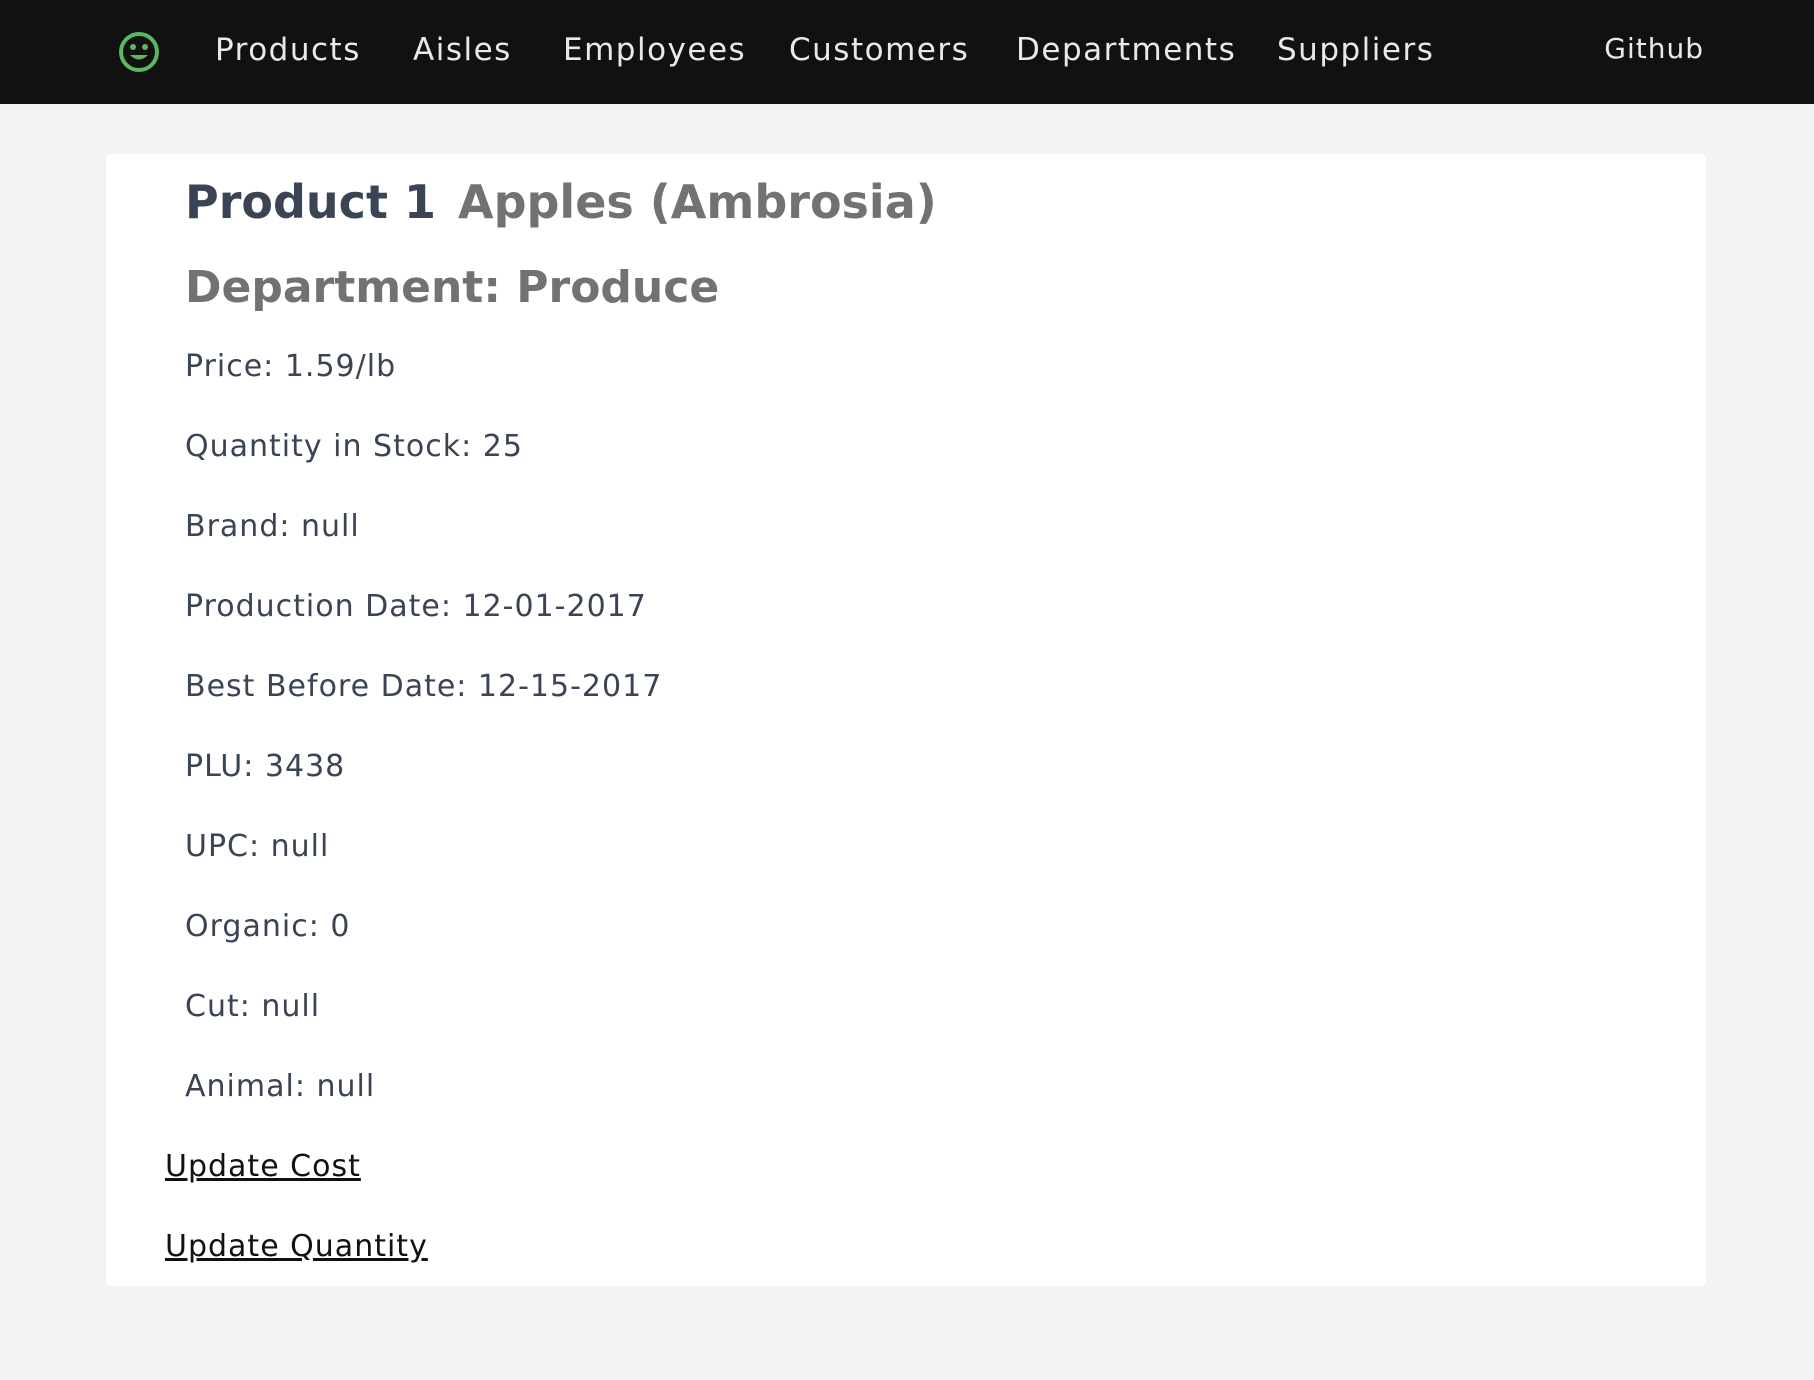 This screenshot has width=1814, height=1380. I want to click on organic-field: Organic: 0, so click(268, 926).